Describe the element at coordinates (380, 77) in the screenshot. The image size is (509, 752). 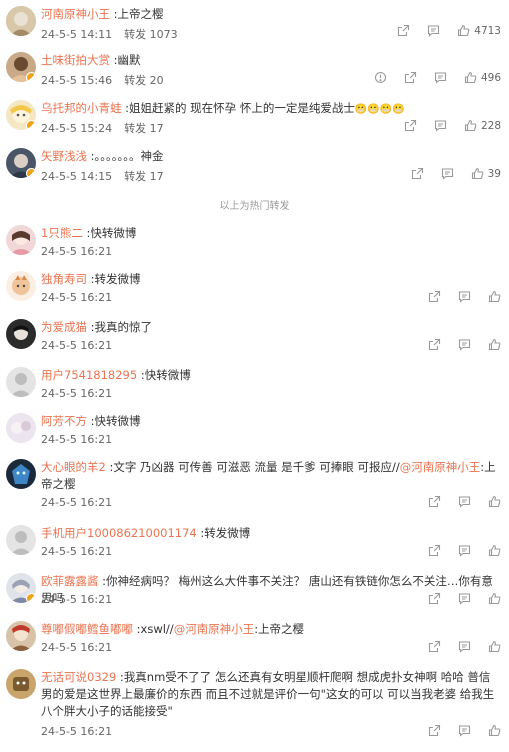
I see `report-icon` at that location.